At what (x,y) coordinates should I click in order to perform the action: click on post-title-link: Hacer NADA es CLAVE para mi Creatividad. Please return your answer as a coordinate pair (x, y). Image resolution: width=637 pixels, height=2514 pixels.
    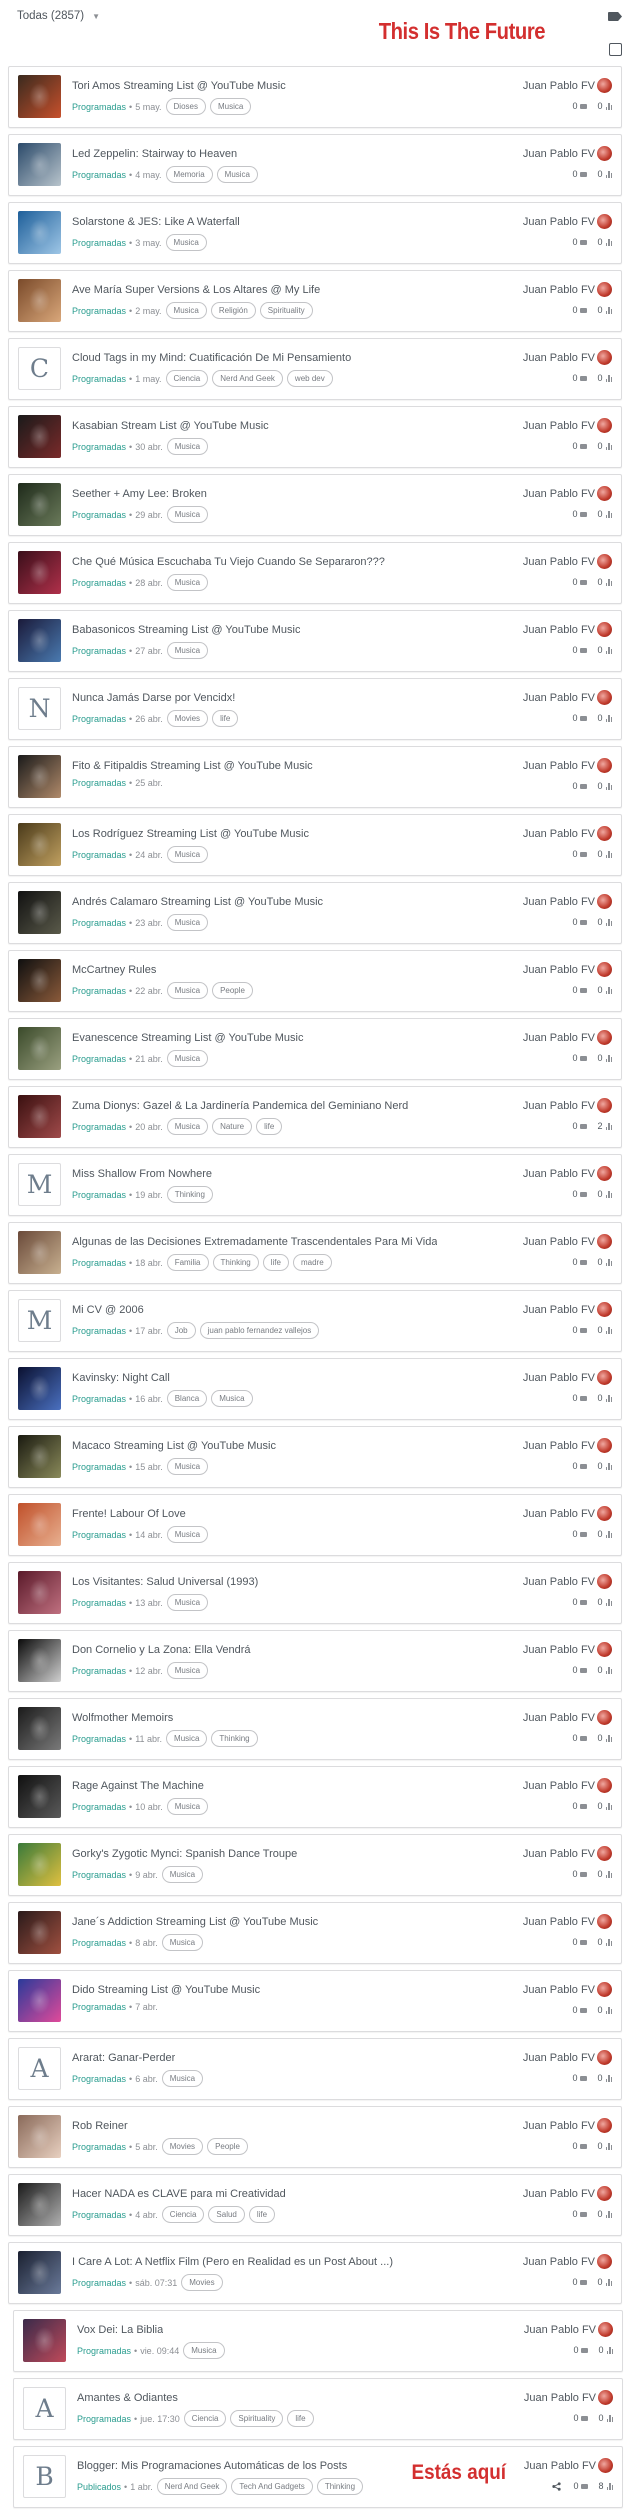
    Looking at the image, I should click on (179, 2194).